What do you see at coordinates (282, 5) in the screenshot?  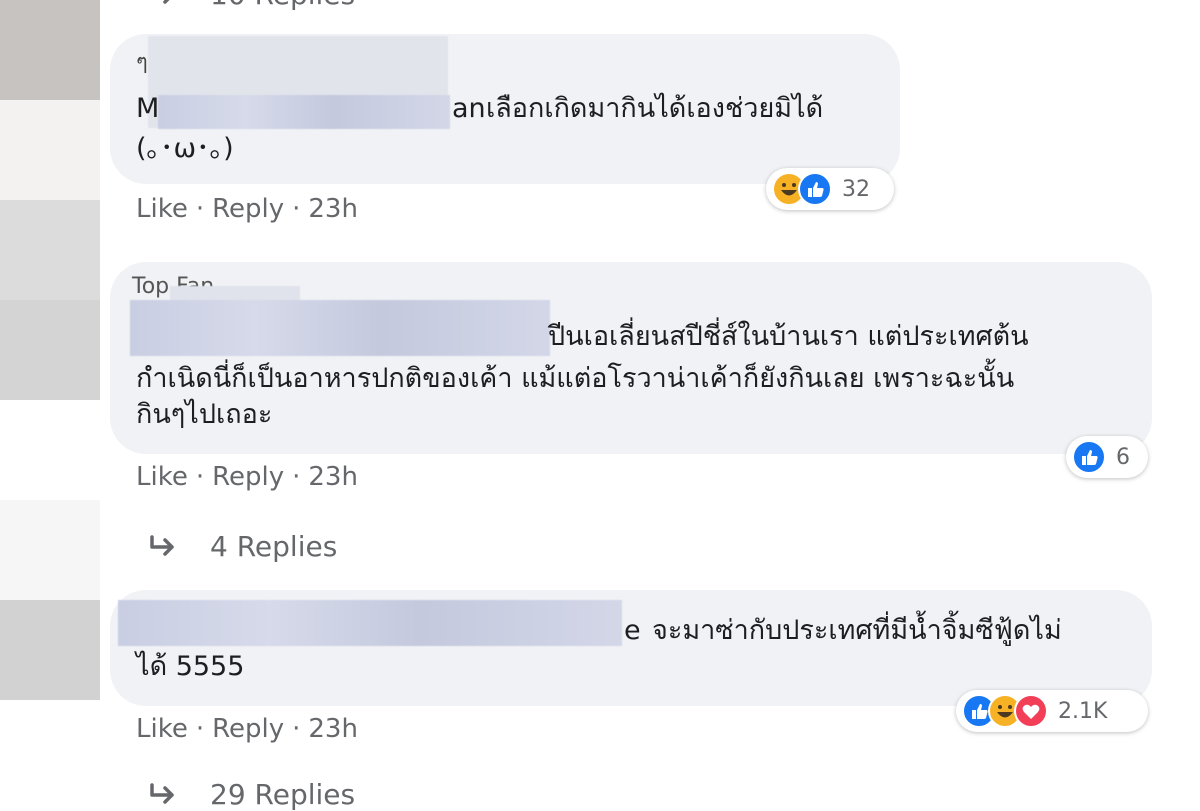 I see `replies-label: 10 Replies` at bounding box center [282, 5].